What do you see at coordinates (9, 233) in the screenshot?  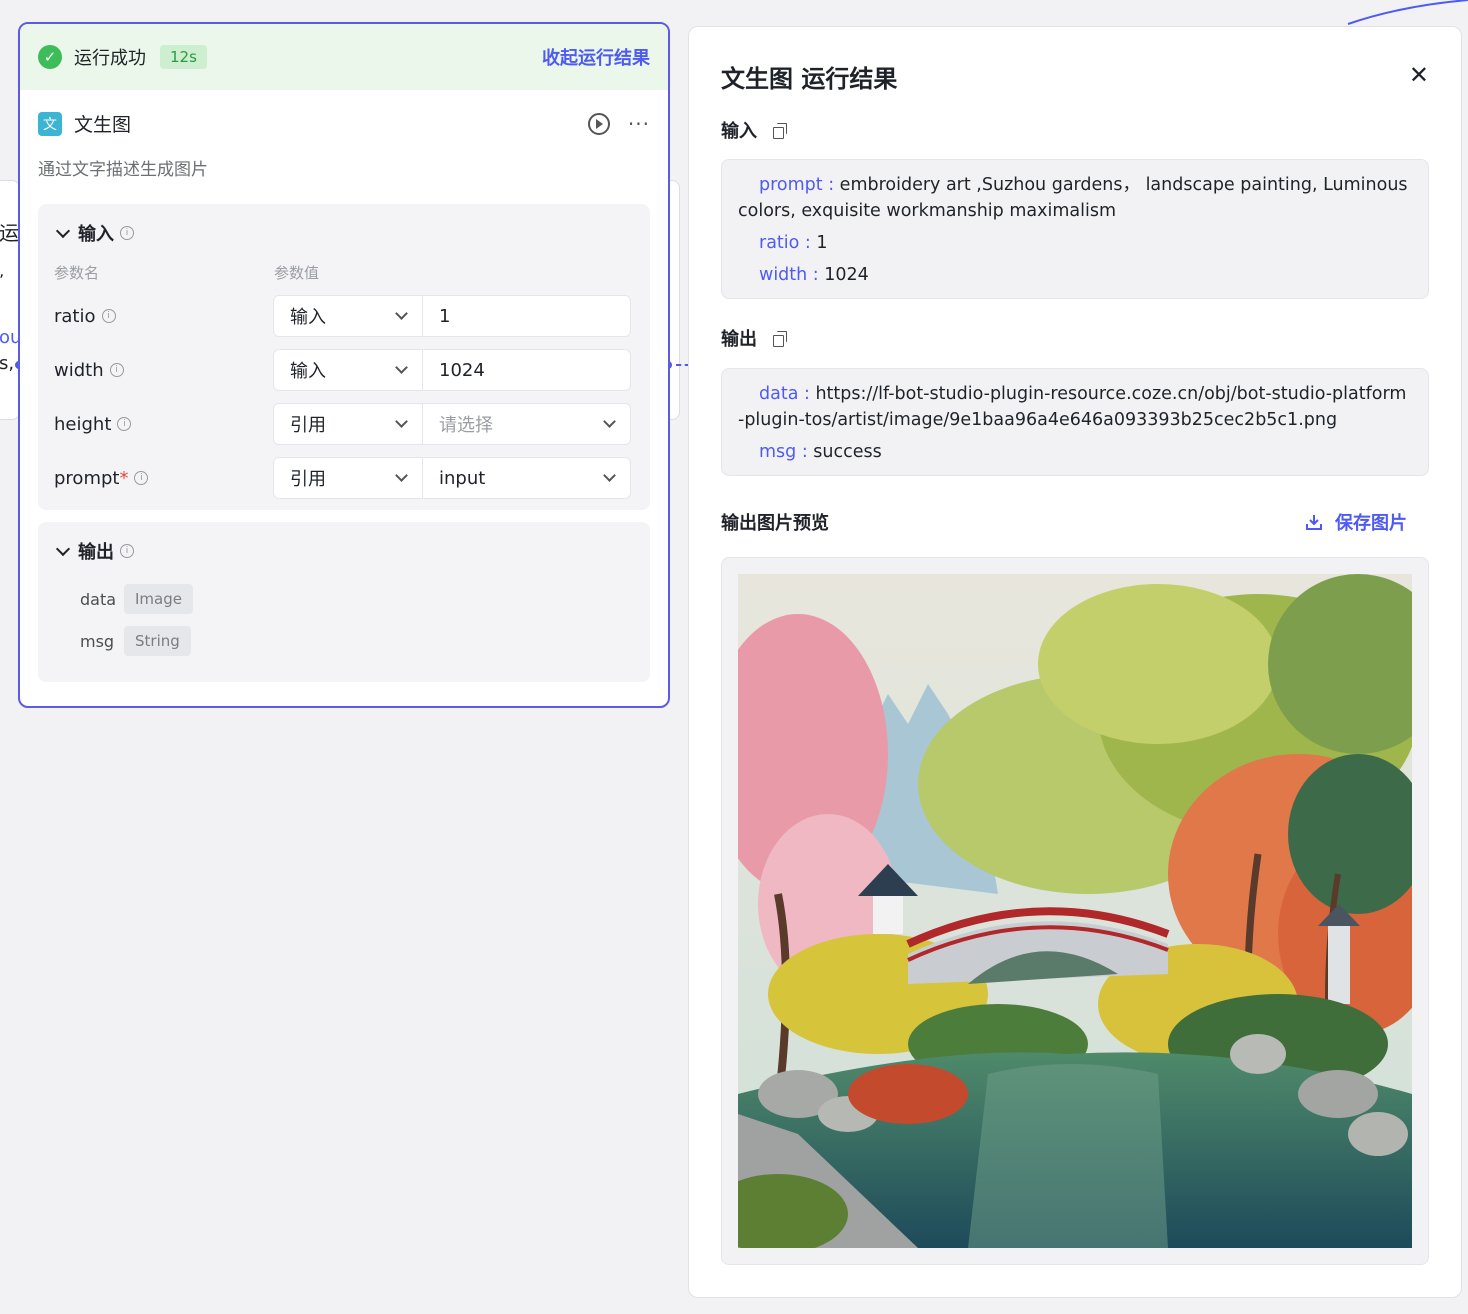 I see `background-text: 运` at bounding box center [9, 233].